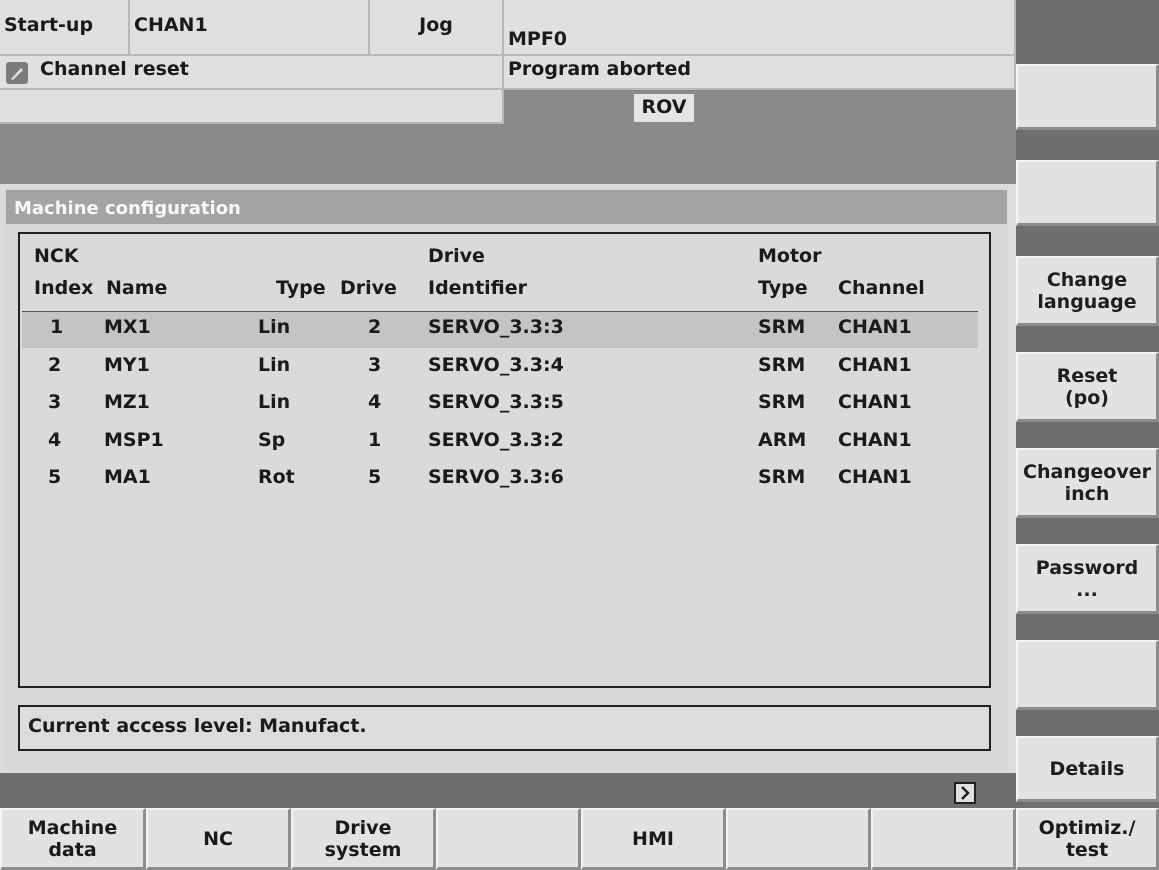 The height and width of the screenshot is (870, 1159). What do you see at coordinates (250, 28) in the screenshot?
I see `channel-name: CHAN1` at bounding box center [250, 28].